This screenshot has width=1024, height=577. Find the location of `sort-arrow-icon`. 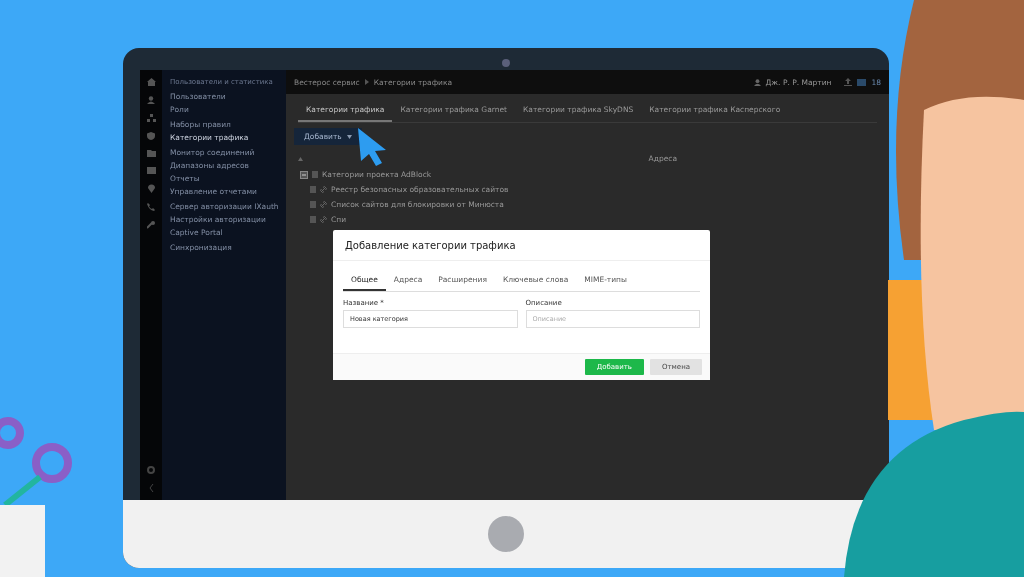

sort-arrow-icon is located at coordinates (300, 158).